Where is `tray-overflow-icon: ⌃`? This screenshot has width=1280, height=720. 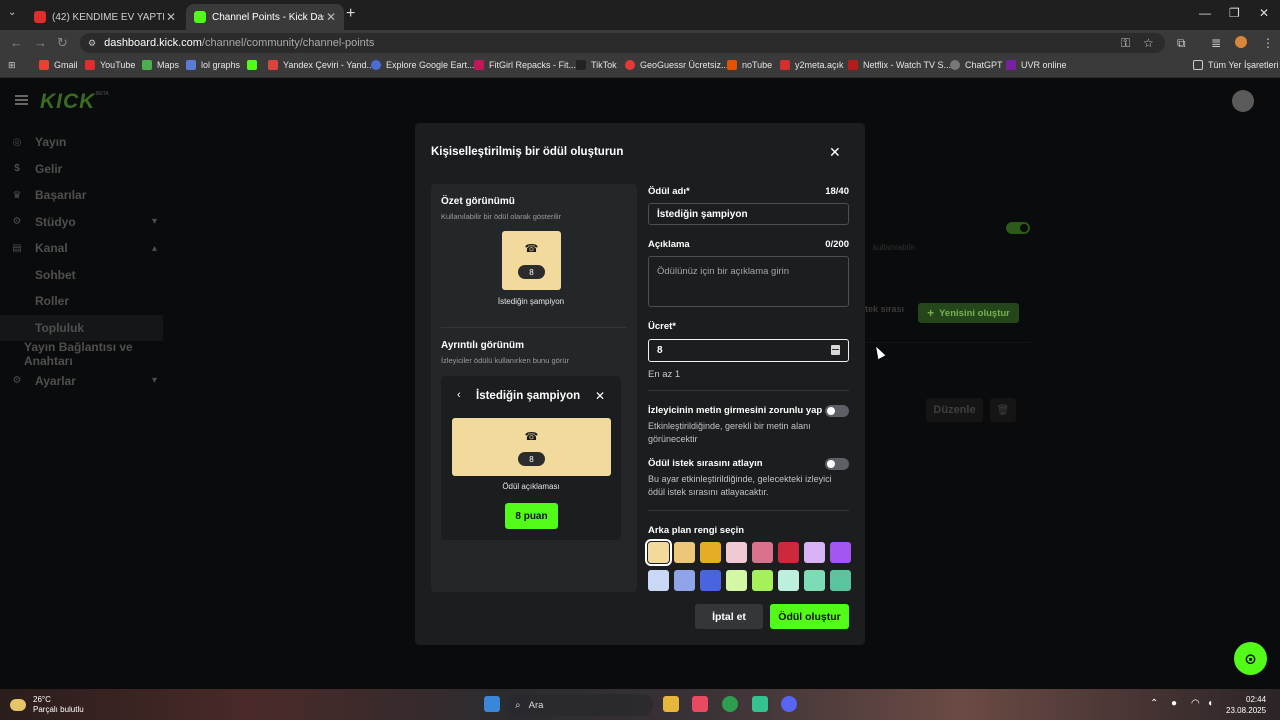 tray-overflow-icon: ⌃ is located at coordinates (1154, 703).